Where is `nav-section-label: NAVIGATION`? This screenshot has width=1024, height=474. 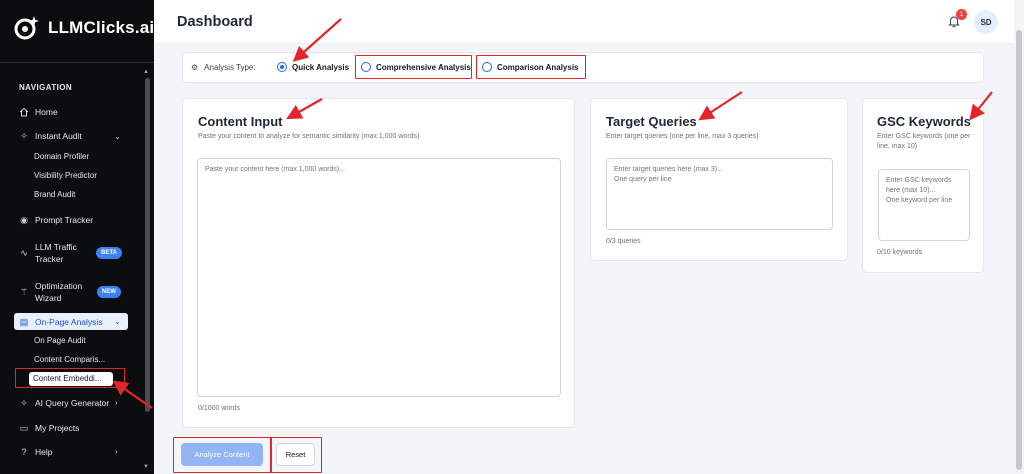 nav-section-label: NAVIGATION is located at coordinates (46, 87).